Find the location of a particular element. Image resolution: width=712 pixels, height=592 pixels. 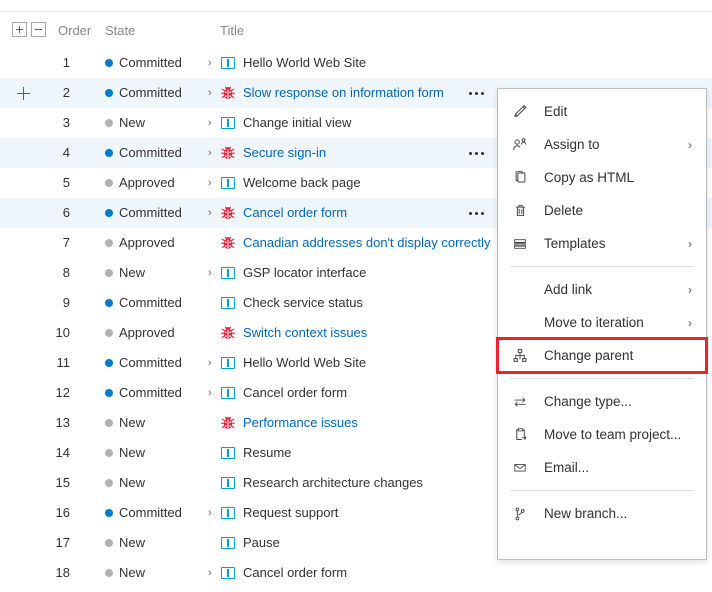

table-row: 18 New › Cancel order form is located at coordinates (356, 573).